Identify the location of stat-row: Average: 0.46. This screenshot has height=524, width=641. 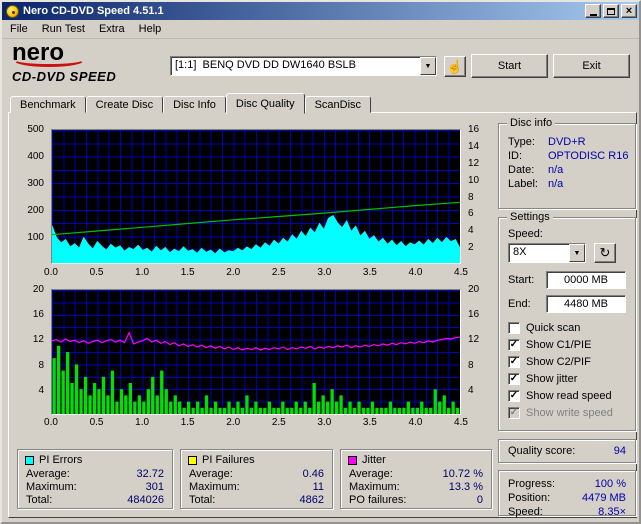
(256, 474).